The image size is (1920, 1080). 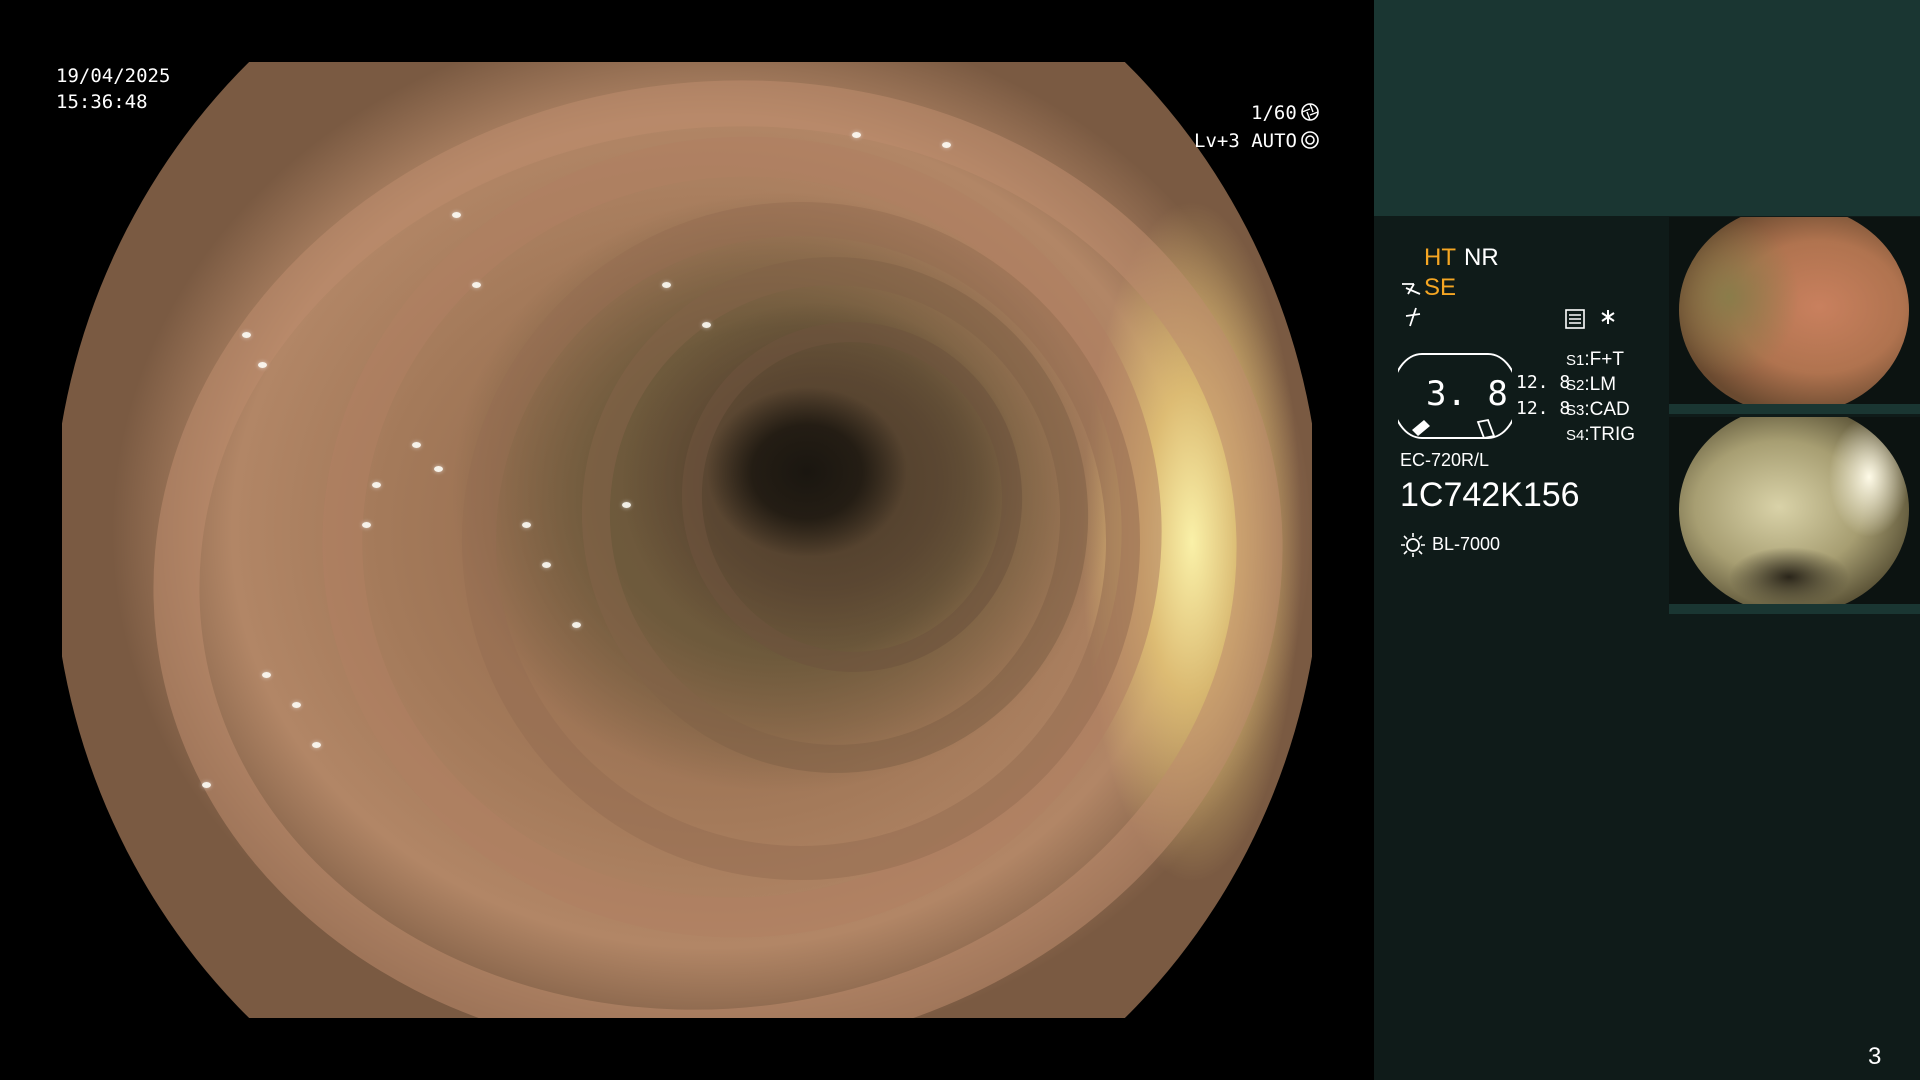 What do you see at coordinates (1591, 384) in the screenshot?
I see `scope-switch-s2: S2:LM` at bounding box center [1591, 384].